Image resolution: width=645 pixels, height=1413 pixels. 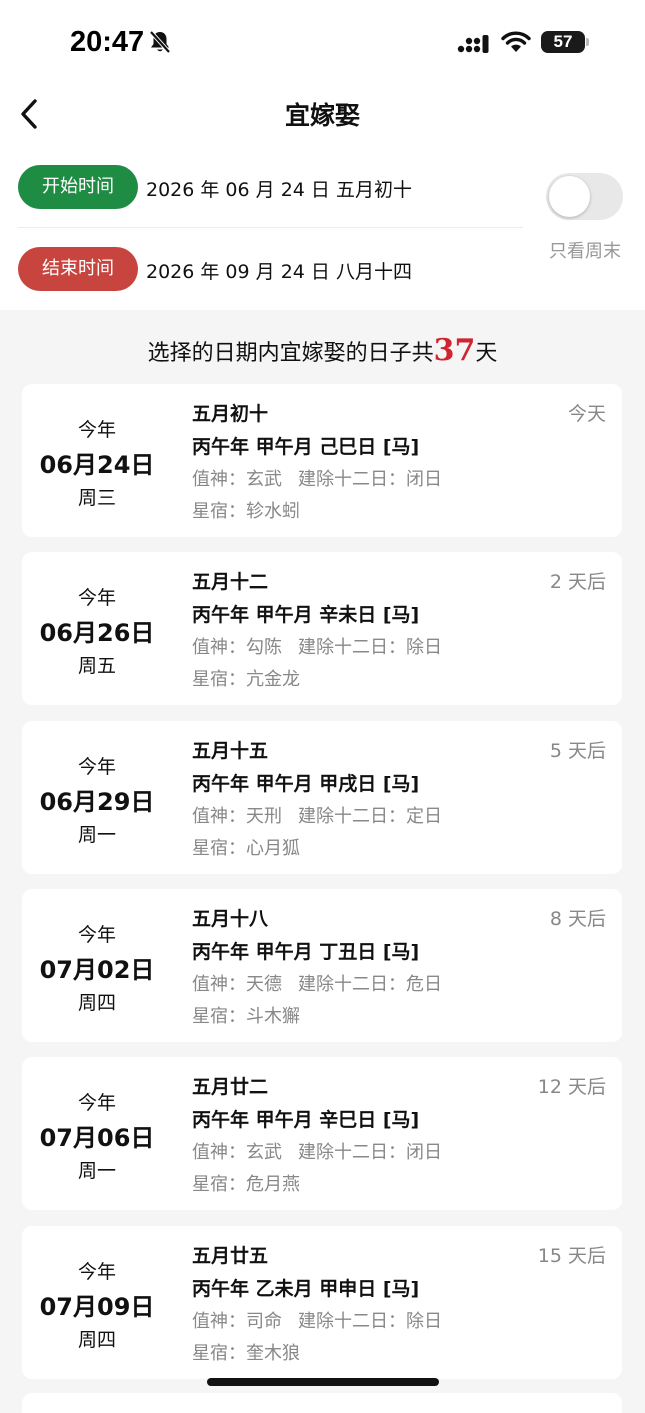 I want to click on day-weekday: 周三, so click(x=96, y=498).